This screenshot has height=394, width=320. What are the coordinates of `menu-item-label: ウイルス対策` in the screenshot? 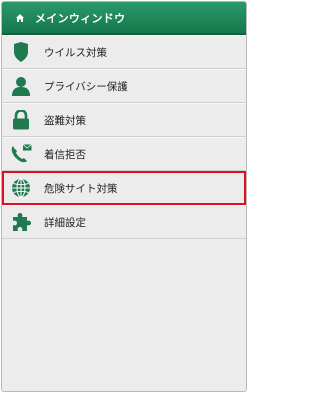 It's located at (75, 52).